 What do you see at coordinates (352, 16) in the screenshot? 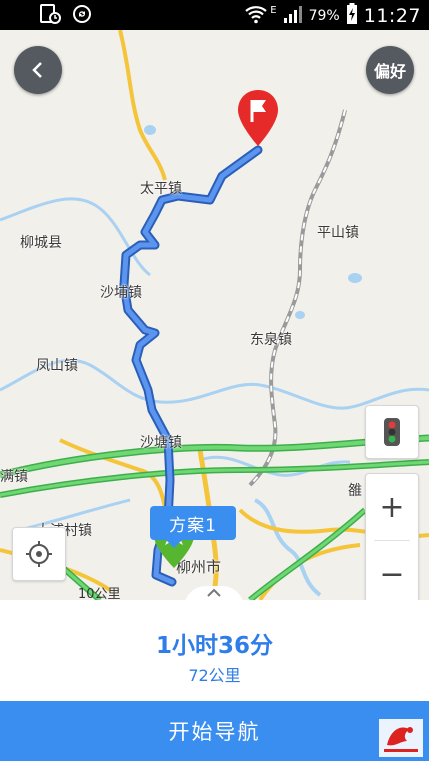
I see `battery-icon` at bounding box center [352, 16].